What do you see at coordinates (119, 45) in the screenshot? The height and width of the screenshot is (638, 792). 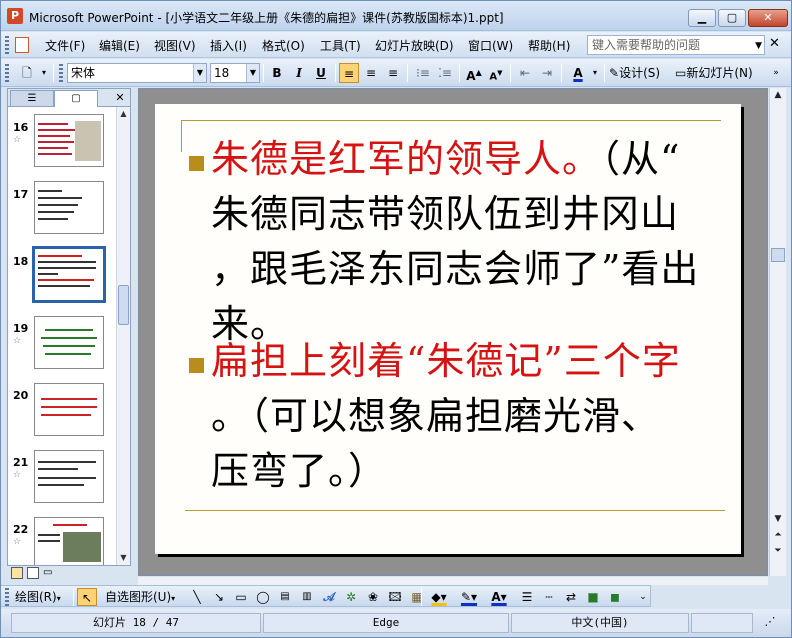 I see `menu-edit: 编辑(E)` at bounding box center [119, 45].